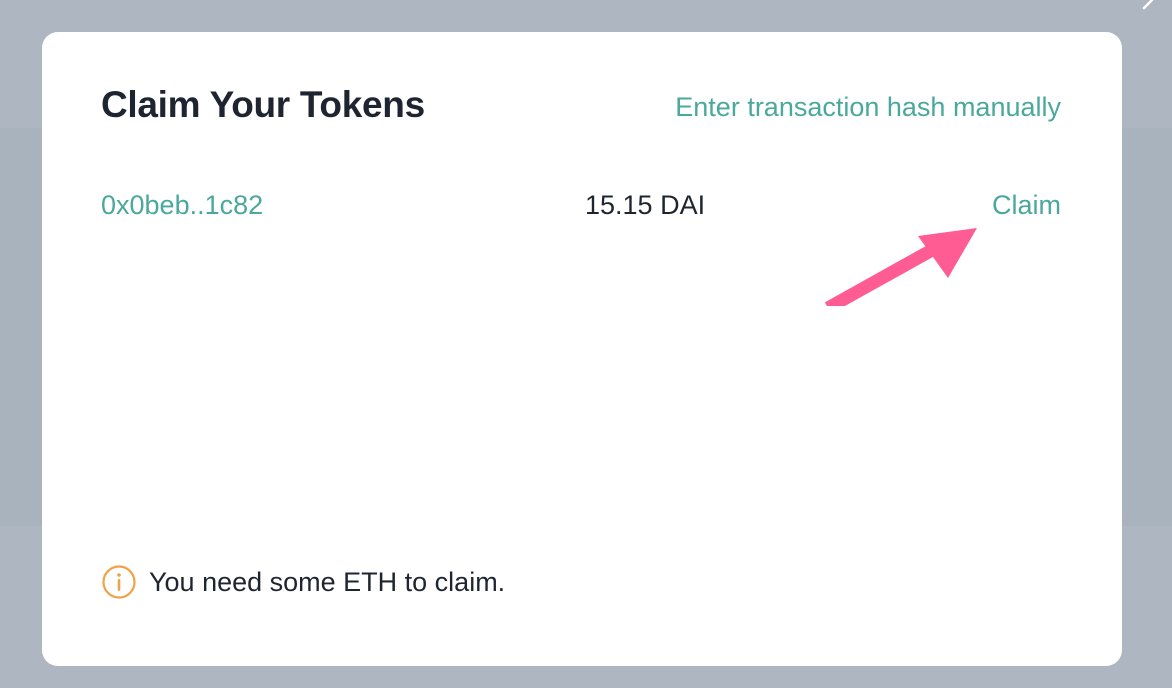  I want to click on annotation-arrow-icon, so click(900, 267).